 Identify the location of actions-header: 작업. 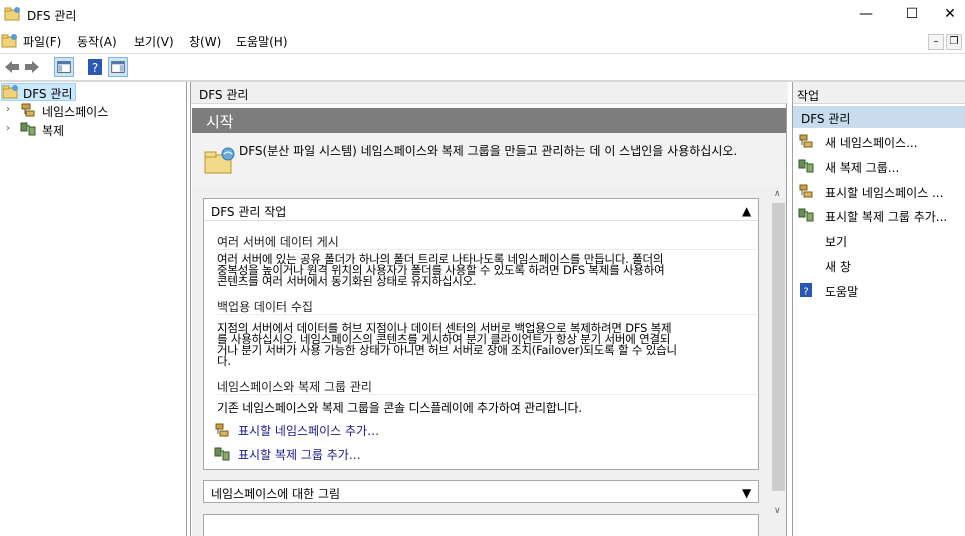
(879, 93).